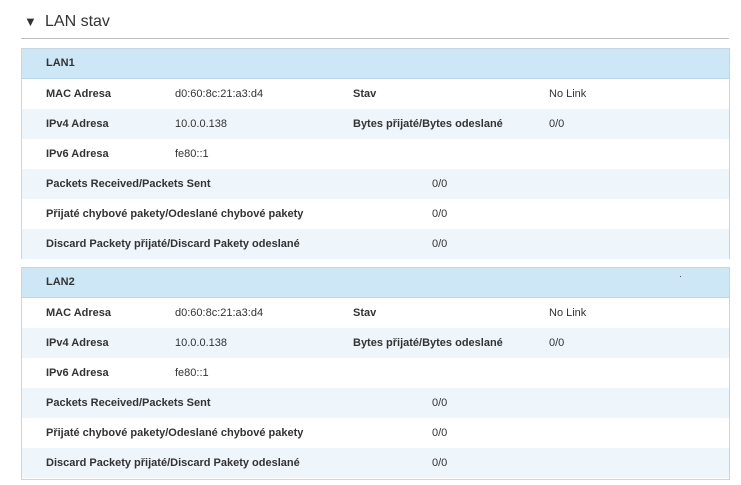 This screenshot has height=485, width=741. I want to click on lan2-row-ipv6: IPv6 Adresa fe80::1, so click(375, 373).